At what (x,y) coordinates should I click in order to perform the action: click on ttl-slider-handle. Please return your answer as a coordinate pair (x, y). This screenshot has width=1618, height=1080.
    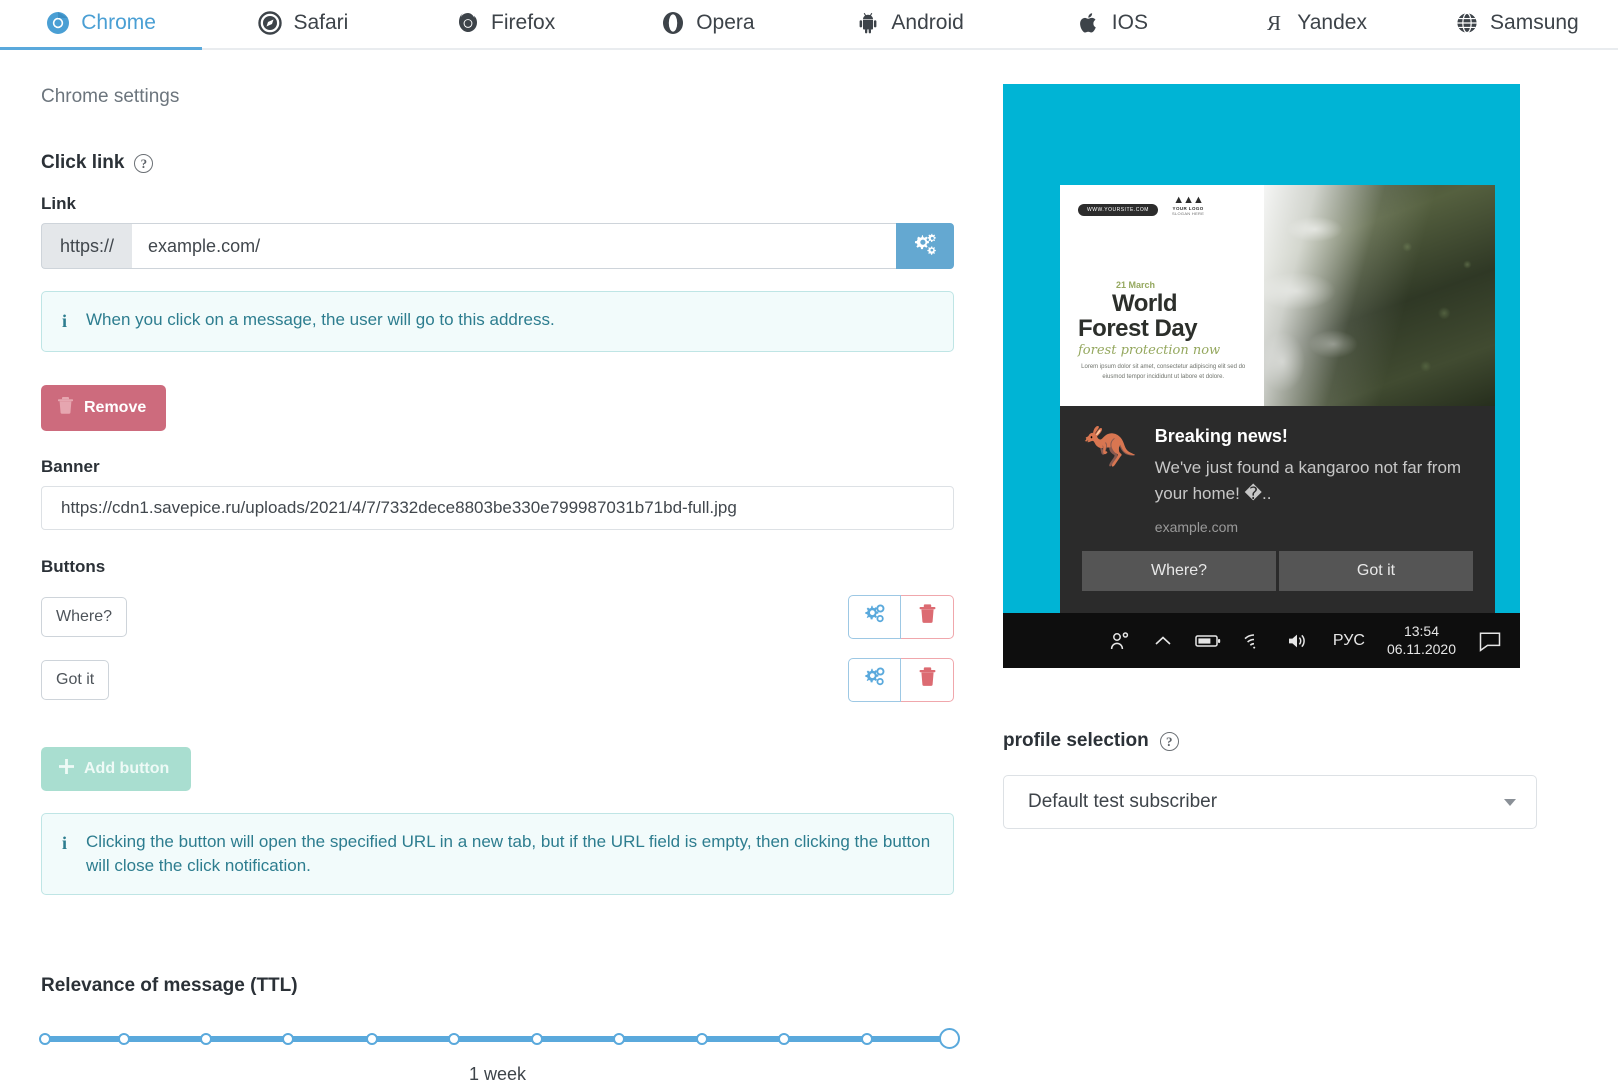
    Looking at the image, I should click on (950, 1038).